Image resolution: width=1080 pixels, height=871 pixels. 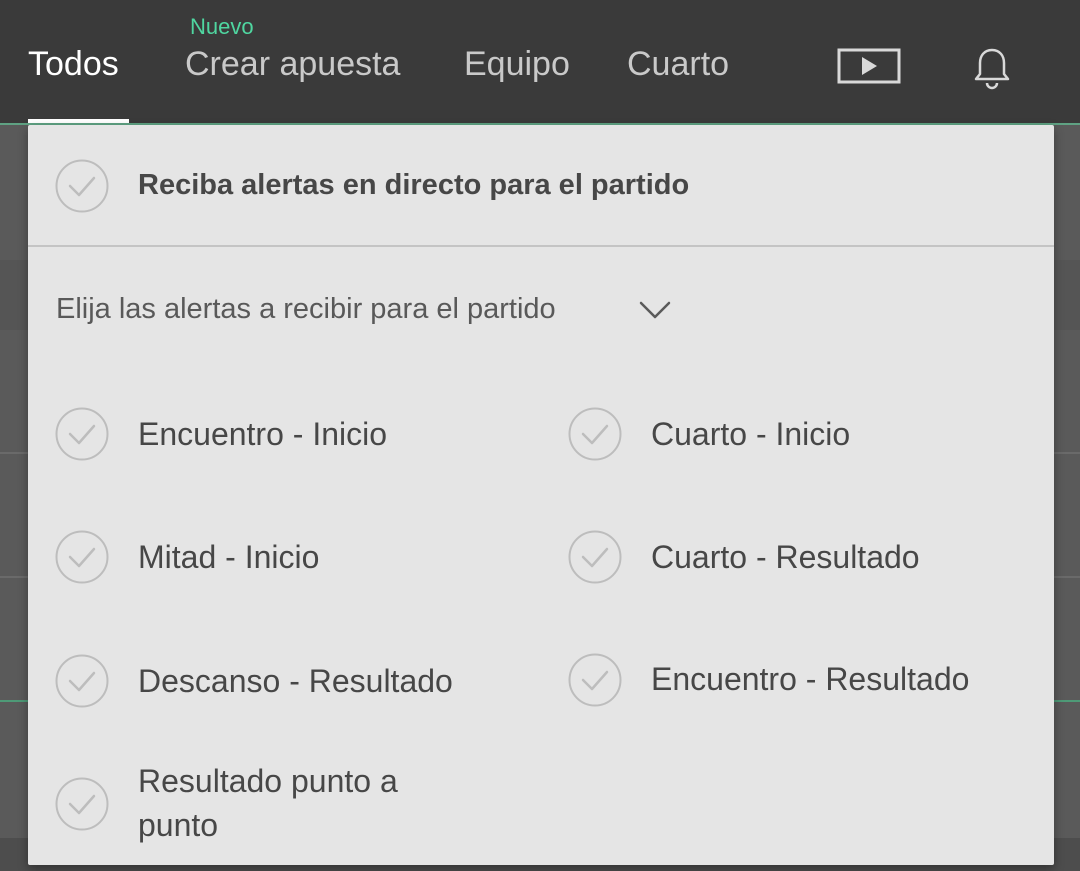 I want to click on option-cuarto-inicio: Cuarto - Inicio, so click(x=750, y=434).